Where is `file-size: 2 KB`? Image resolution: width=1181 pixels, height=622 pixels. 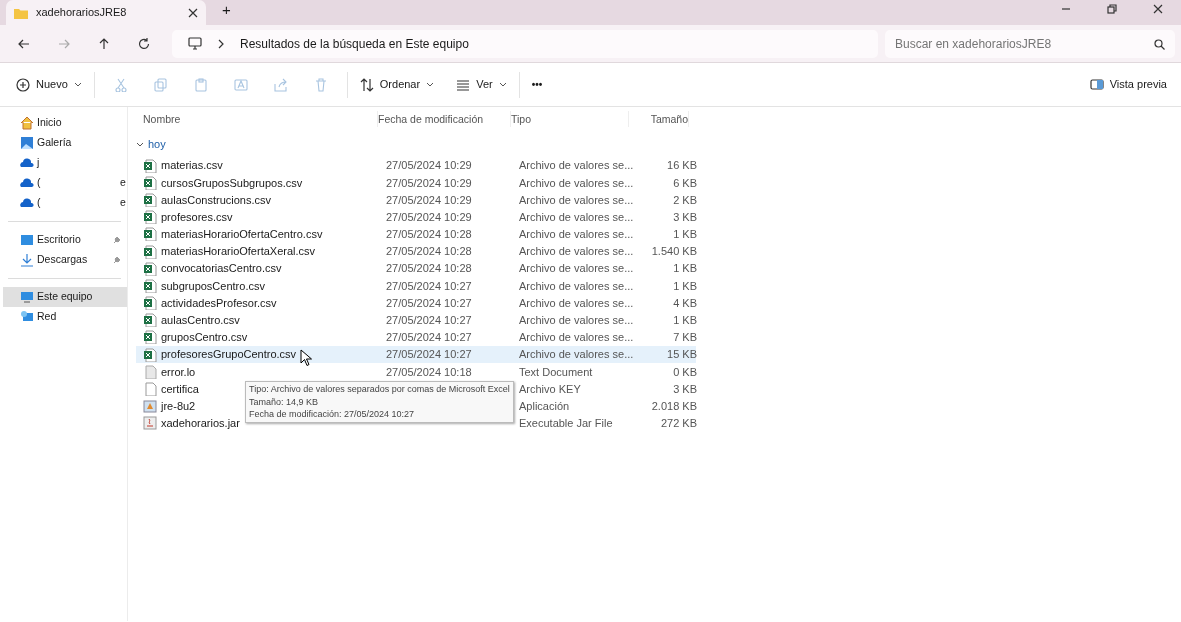
file-size: 2 KB is located at coordinates (685, 199).